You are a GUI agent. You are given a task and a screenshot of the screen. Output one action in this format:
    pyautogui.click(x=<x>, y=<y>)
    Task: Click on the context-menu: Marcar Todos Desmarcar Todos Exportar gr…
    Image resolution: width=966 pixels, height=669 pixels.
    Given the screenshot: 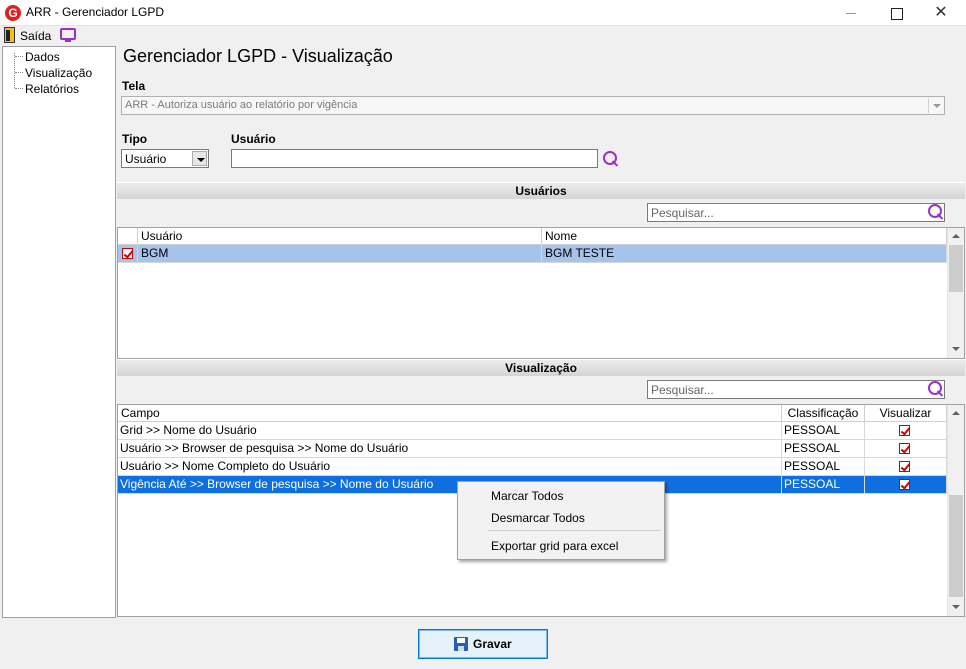 What is the action you would take?
    pyautogui.click(x=561, y=520)
    